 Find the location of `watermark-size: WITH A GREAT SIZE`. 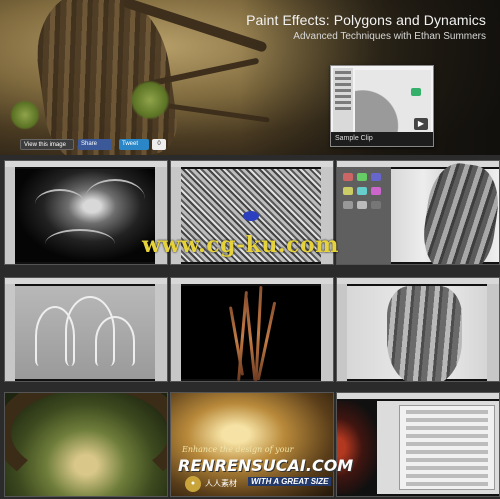

watermark-size: WITH A GREAT SIZE is located at coordinates (290, 481).